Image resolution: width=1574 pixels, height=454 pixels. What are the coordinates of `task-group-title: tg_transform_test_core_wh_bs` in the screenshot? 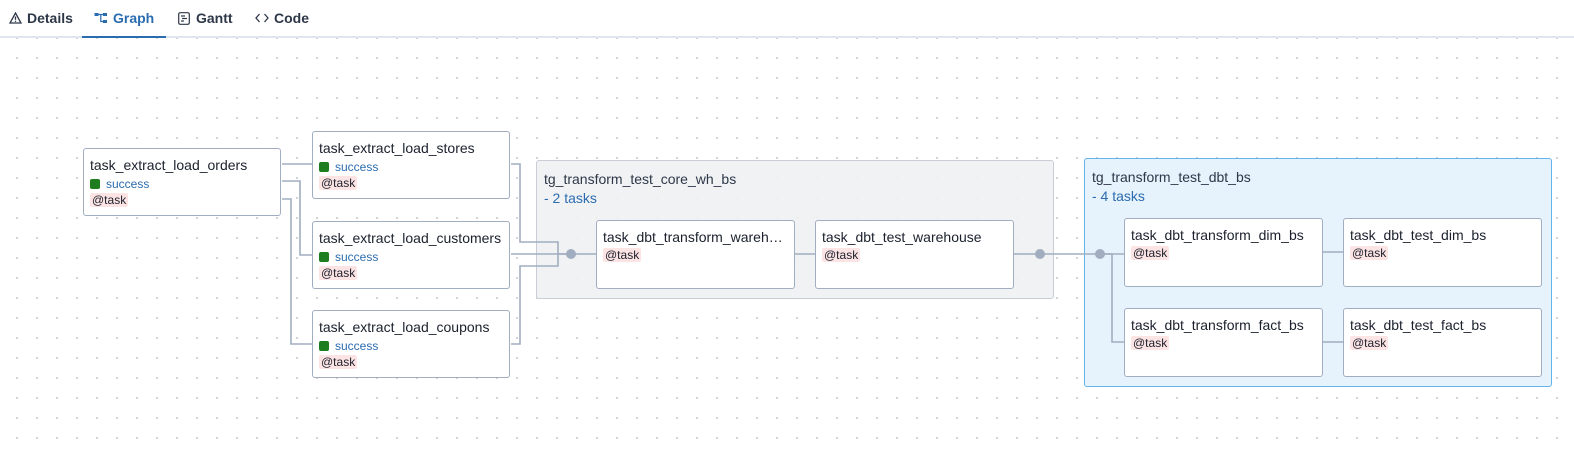 It's located at (640, 179).